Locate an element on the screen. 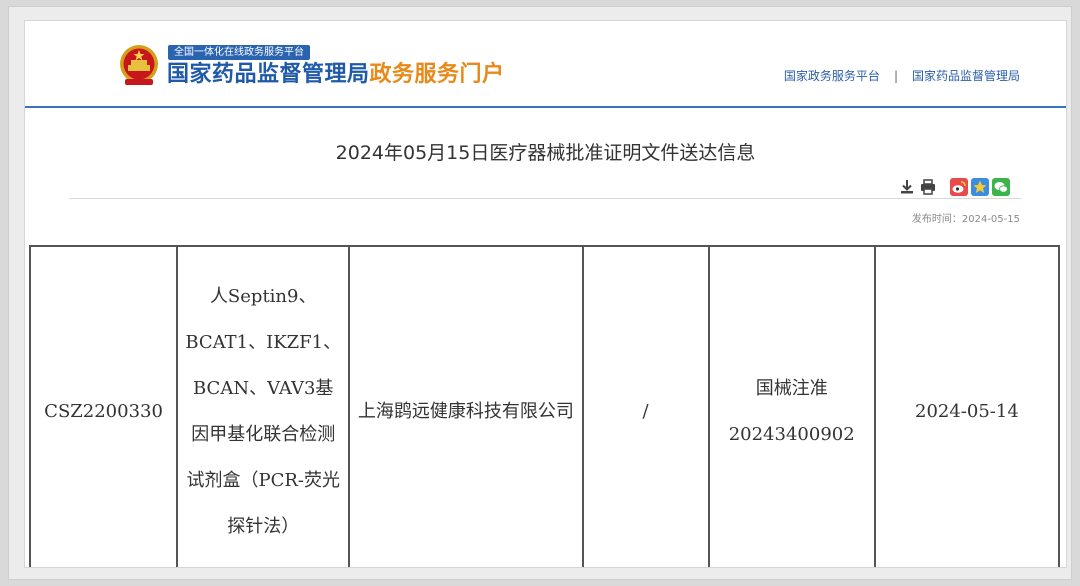 Image resolution: width=1080 pixels, height=586 pixels. publish-date-label: 发布时间： is located at coordinates (936, 219).